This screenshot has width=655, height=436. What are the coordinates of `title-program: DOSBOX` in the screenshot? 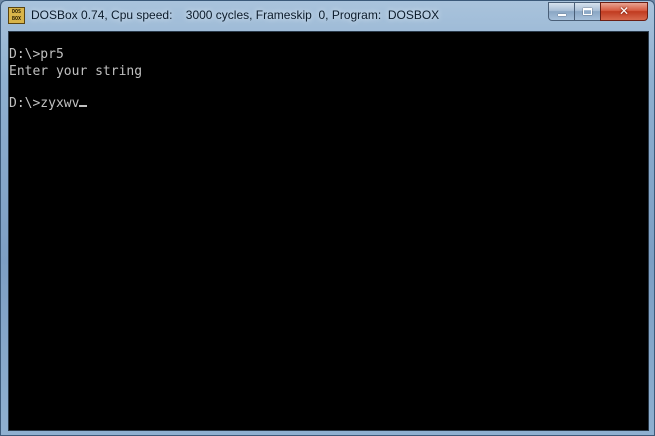 It's located at (413, 15).